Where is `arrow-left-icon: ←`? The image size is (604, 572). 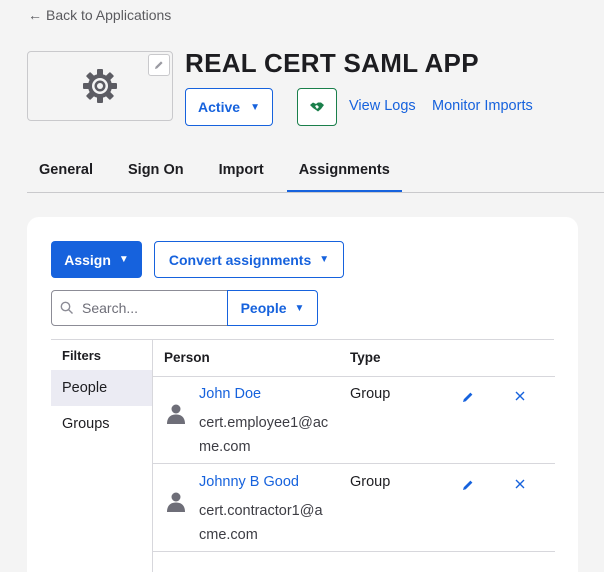
arrow-left-icon: ← is located at coordinates (35, 15).